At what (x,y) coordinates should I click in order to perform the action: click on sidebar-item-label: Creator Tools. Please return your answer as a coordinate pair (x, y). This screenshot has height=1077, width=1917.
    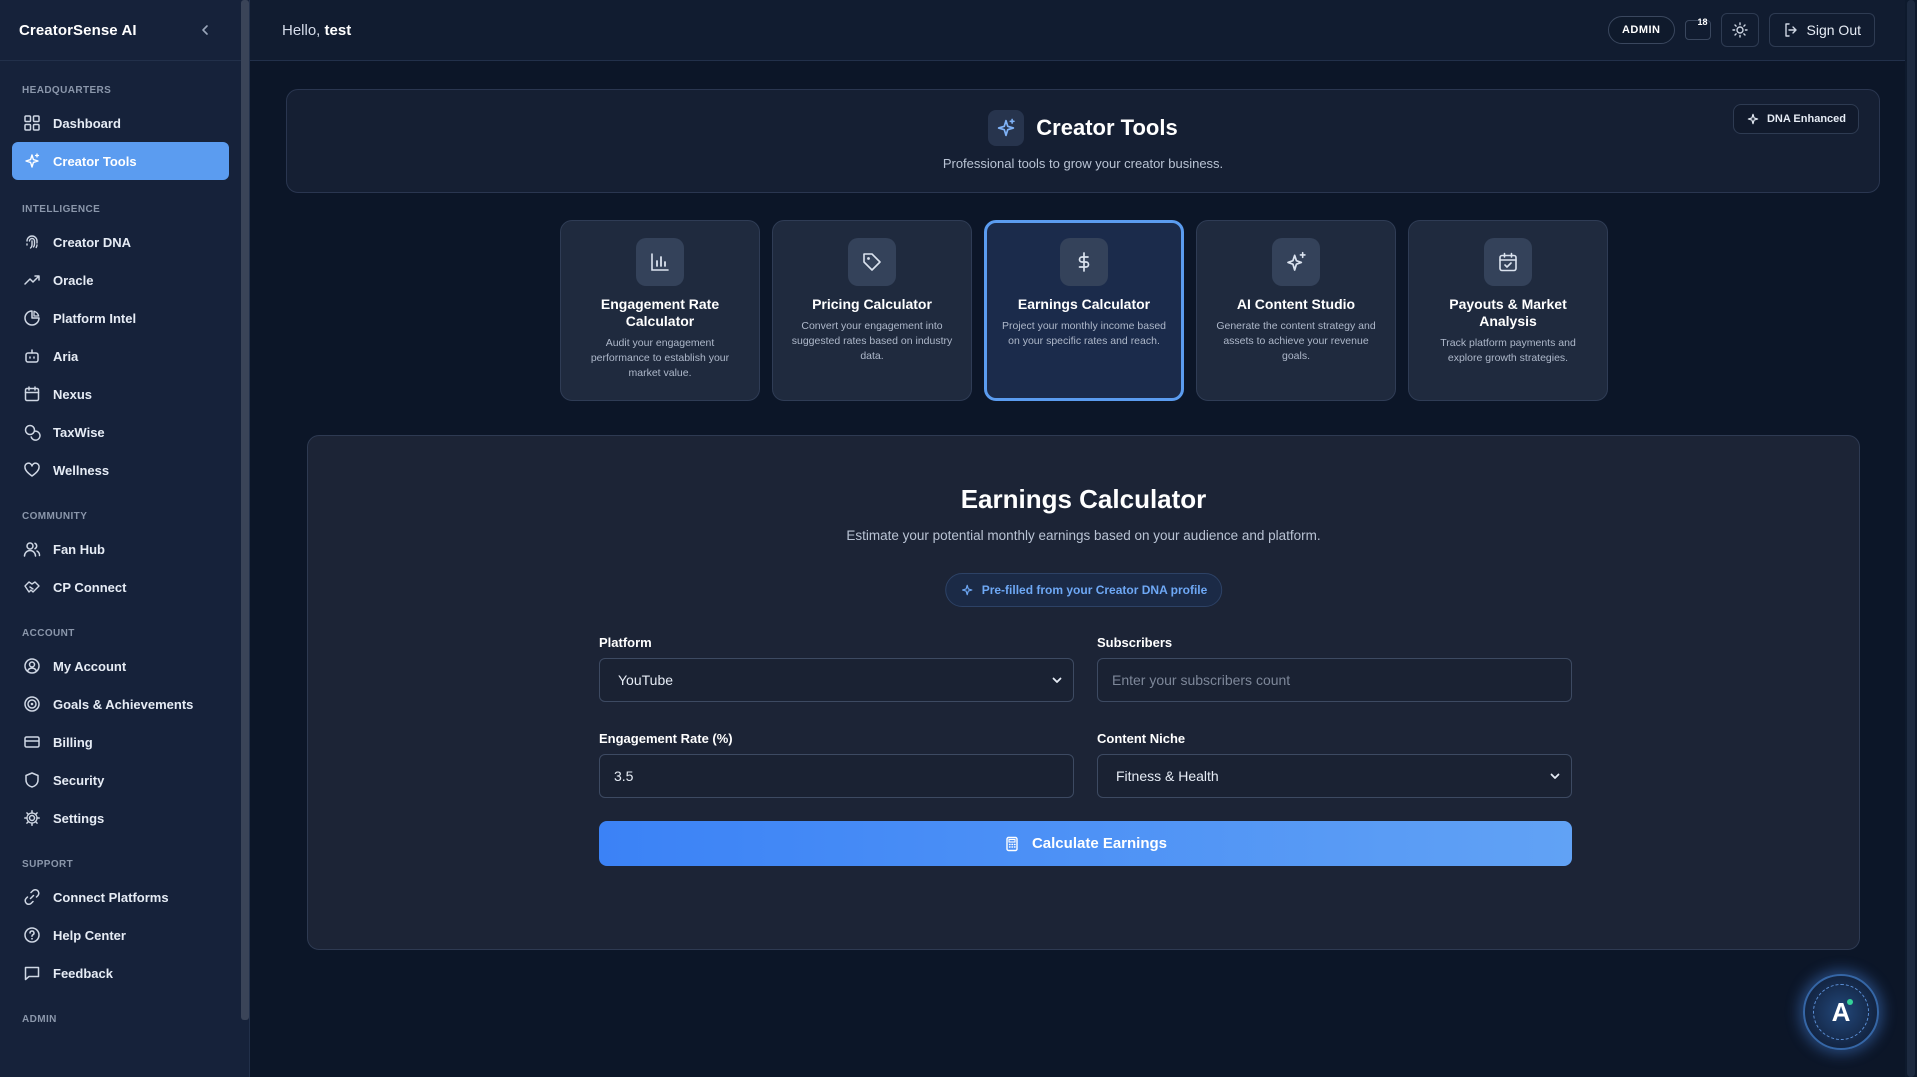
    Looking at the image, I should click on (95, 161).